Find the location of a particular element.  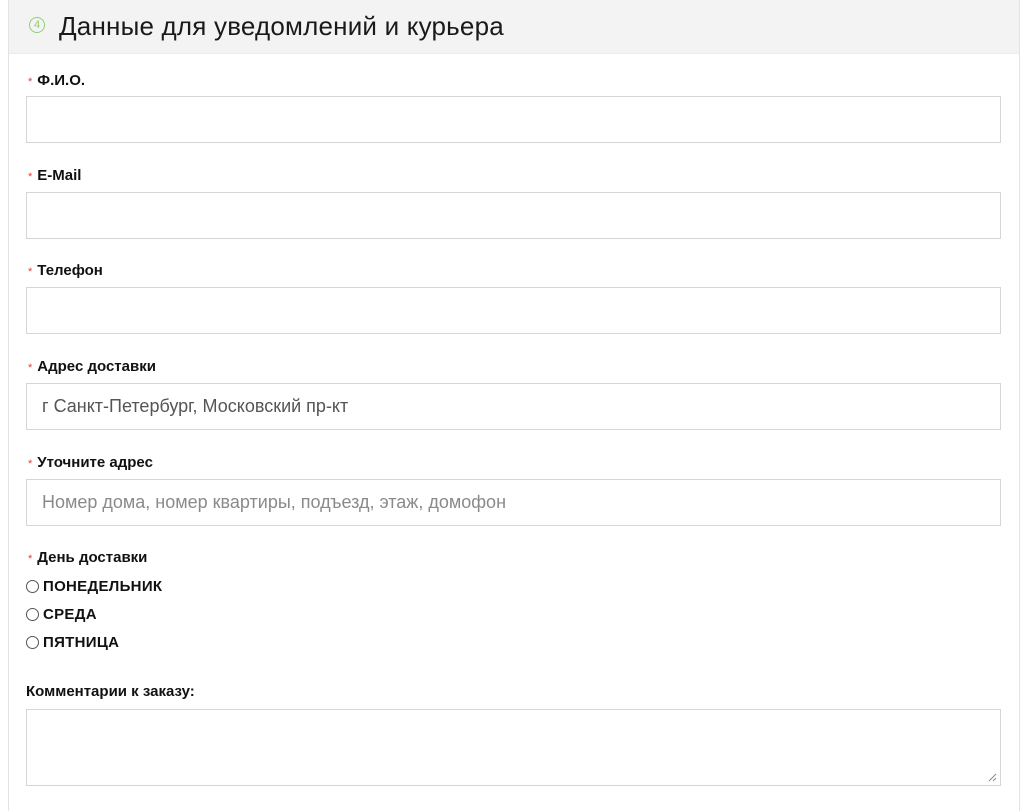

comment-label: Комментарии к заказу: is located at coordinates (110, 691).